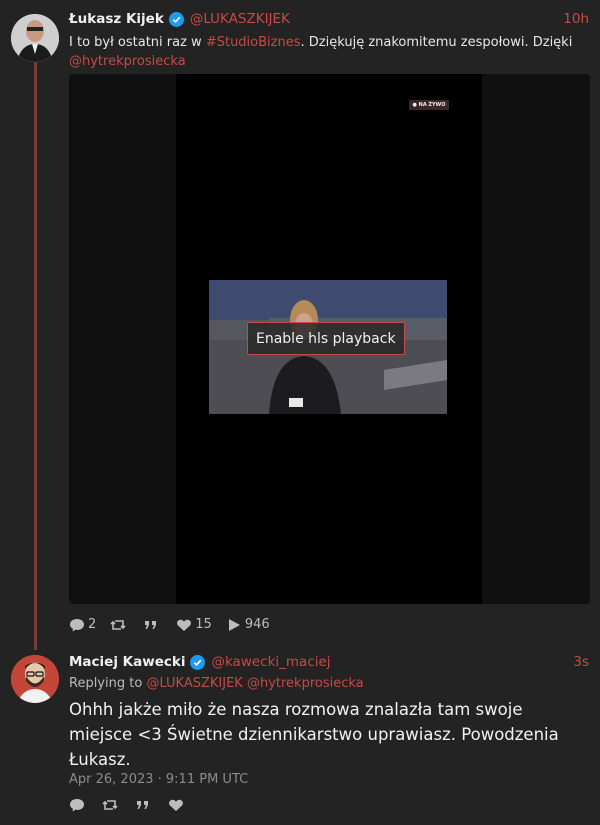  I want to click on live-badge-label: ● NA ŻYWO, so click(429, 105).